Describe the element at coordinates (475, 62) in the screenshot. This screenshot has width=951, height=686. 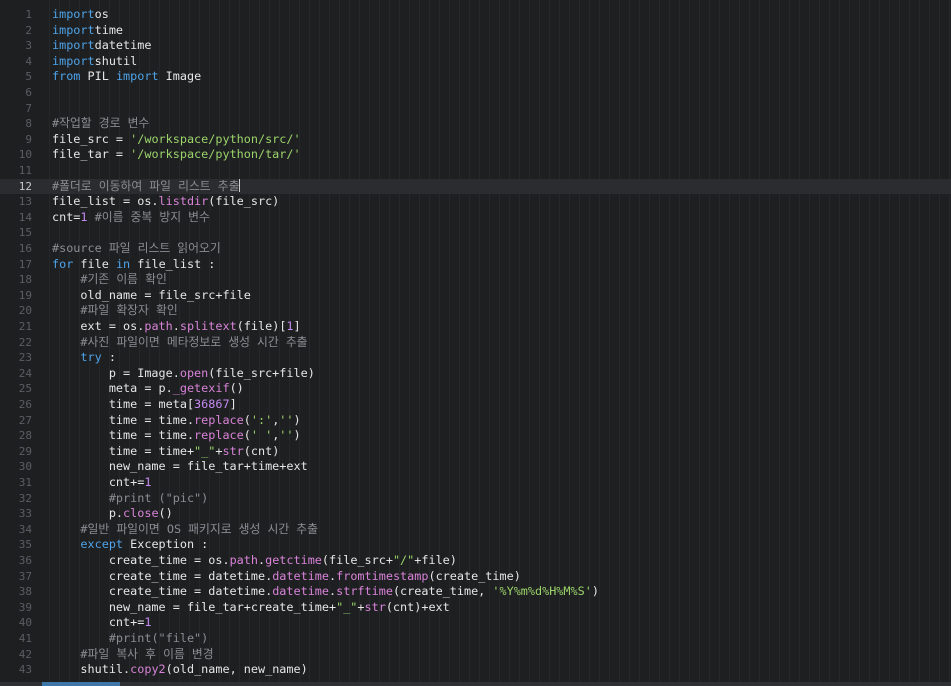
I see `code-line: 4 importshutil` at that location.